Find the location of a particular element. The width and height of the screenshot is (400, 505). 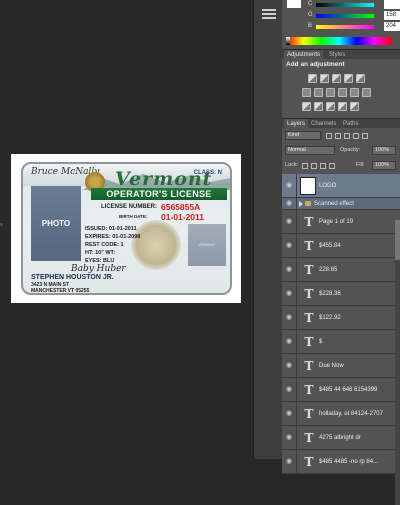

color-spectrum is located at coordinates (339, 41).